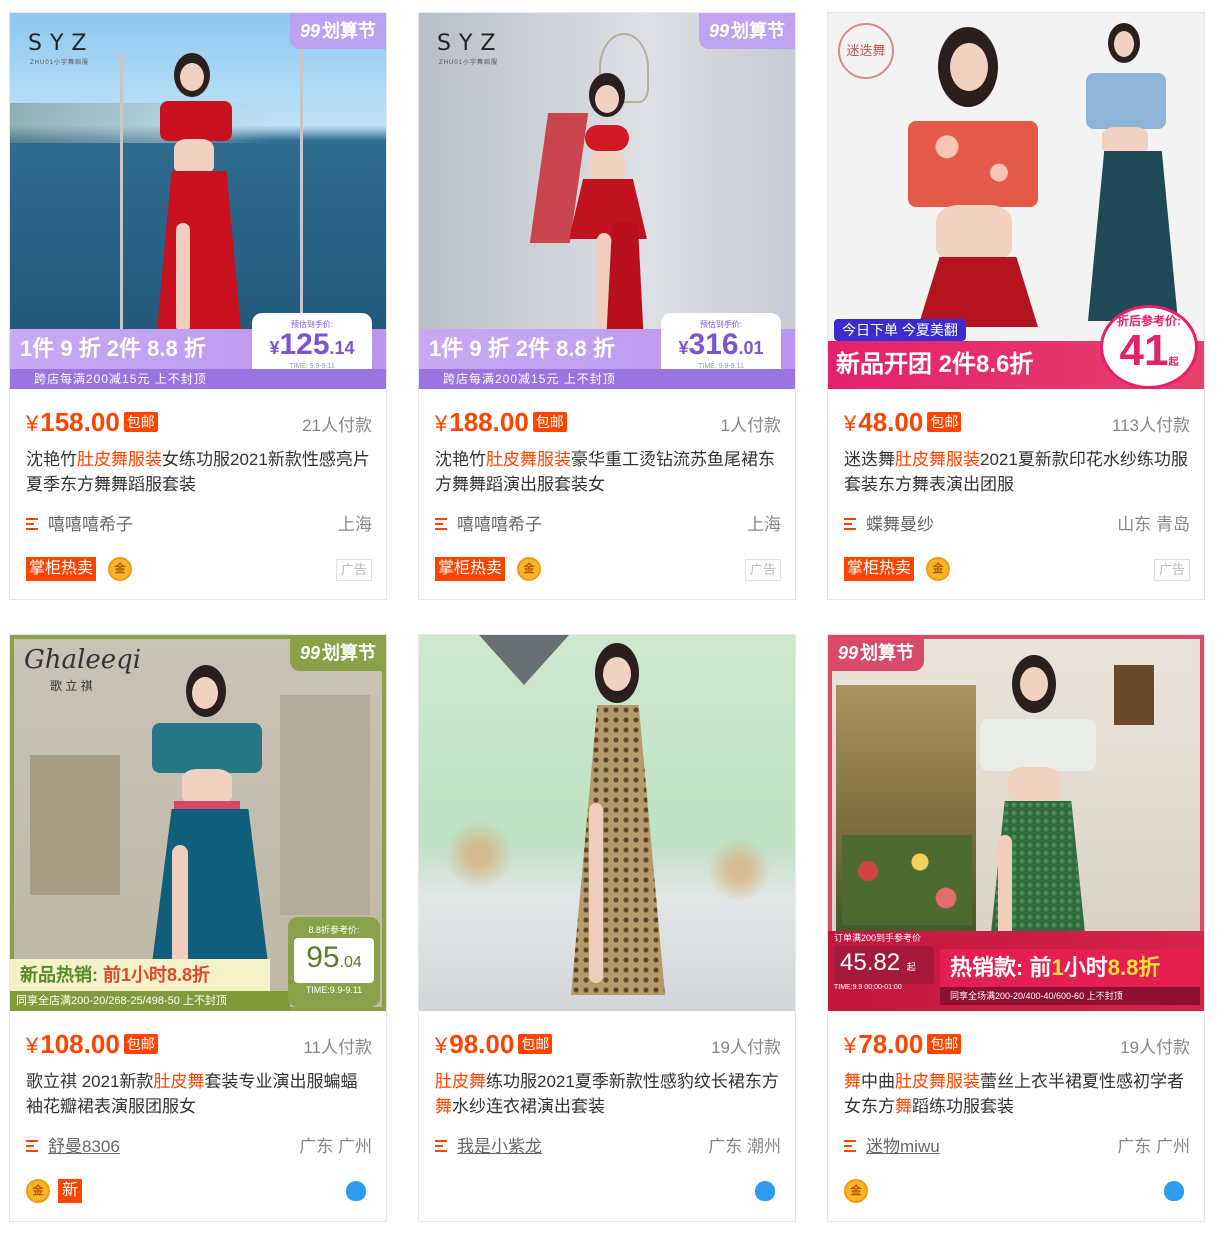 The height and width of the screenshot is (1234, 1220). I want to click on promo-price-box: 8.8折参考价: 95.04 TIME:9.9-9.11, so click(334, 962).